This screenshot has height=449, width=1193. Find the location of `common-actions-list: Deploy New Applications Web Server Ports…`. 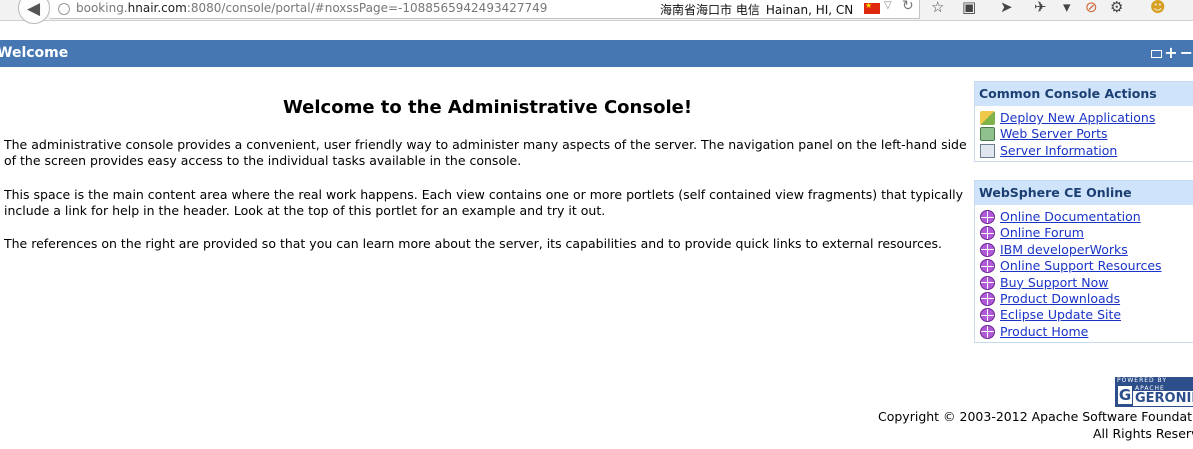

common-actions-list: Deploy New Applications Web Server Ports… is located at coordinates (1084, 132).